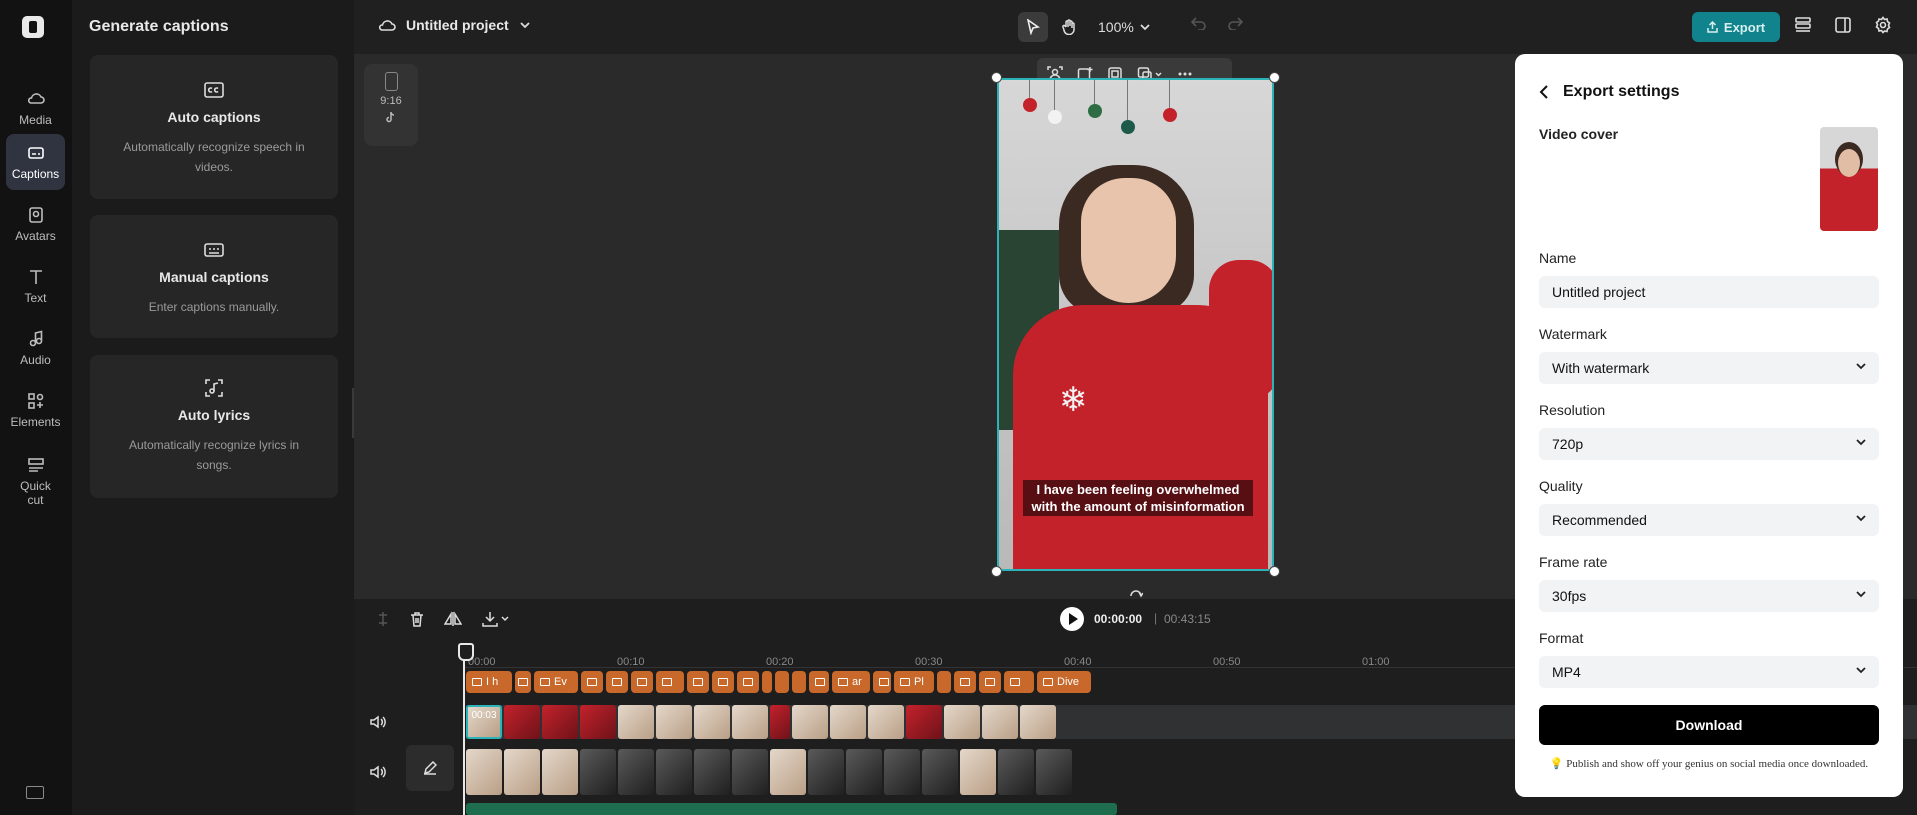 This screenshot has width=1917, height=815. I want to click on gear-icon, so click(1883, 25).